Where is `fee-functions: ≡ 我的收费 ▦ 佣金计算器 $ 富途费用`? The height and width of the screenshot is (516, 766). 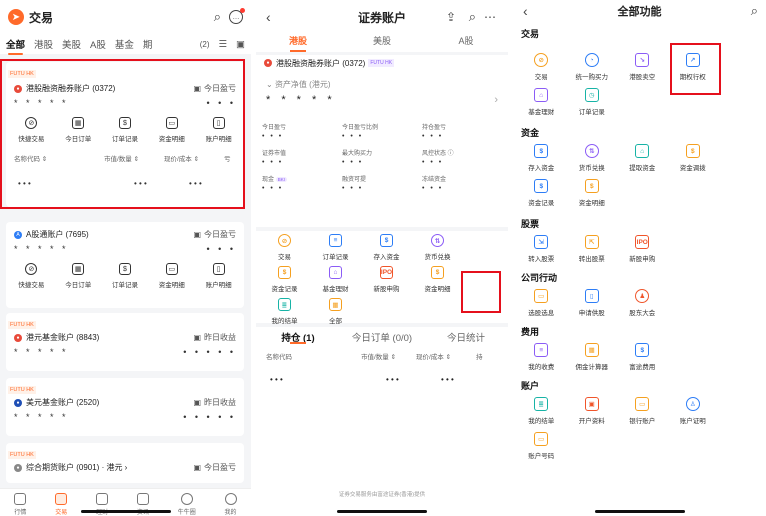
fee-functions: ≡ 我的收费 ▦ 佣金计算器 $ 富途费用 is located at coordinates (639, 356).